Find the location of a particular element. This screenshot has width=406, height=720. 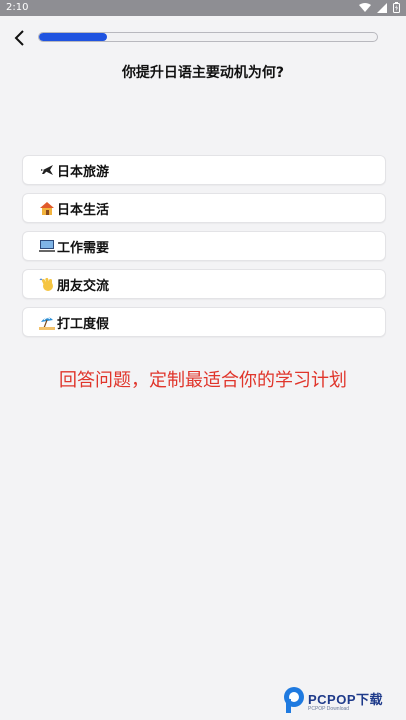

option-label: 工作需要 is located at coordinates (83, 248).